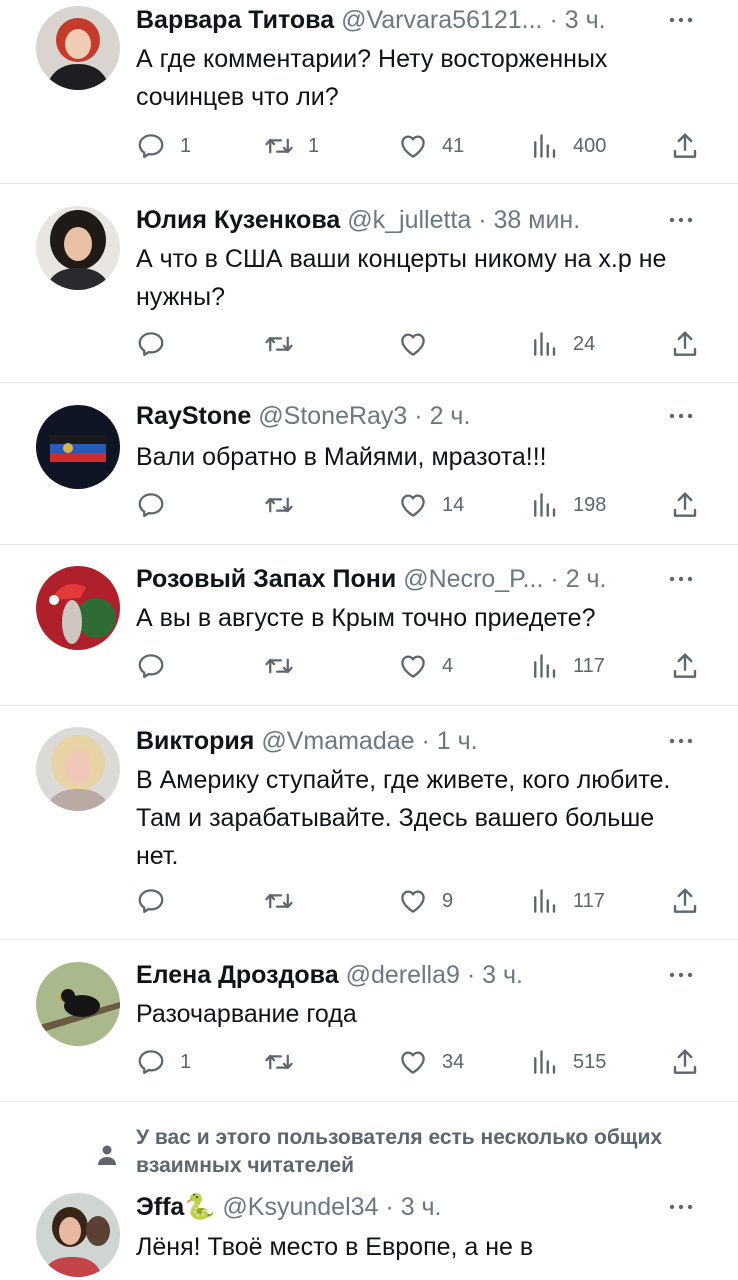  I want to click on tweet-header: Елена Дроздова @derella9 · 3 ч., so click(417, 975).